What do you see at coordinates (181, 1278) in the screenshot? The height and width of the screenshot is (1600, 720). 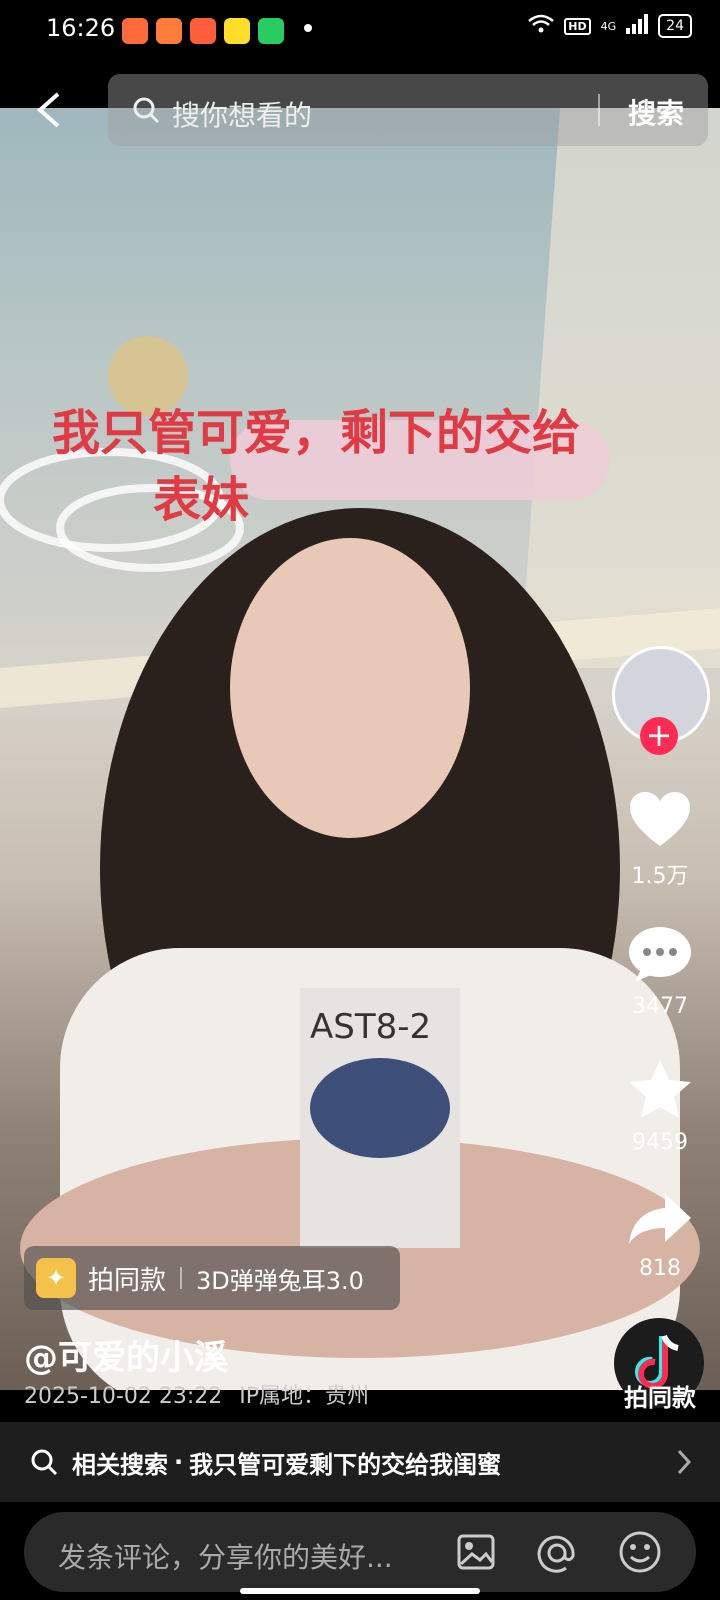 I see `pill-divider` at bounding box center [181, 1278].